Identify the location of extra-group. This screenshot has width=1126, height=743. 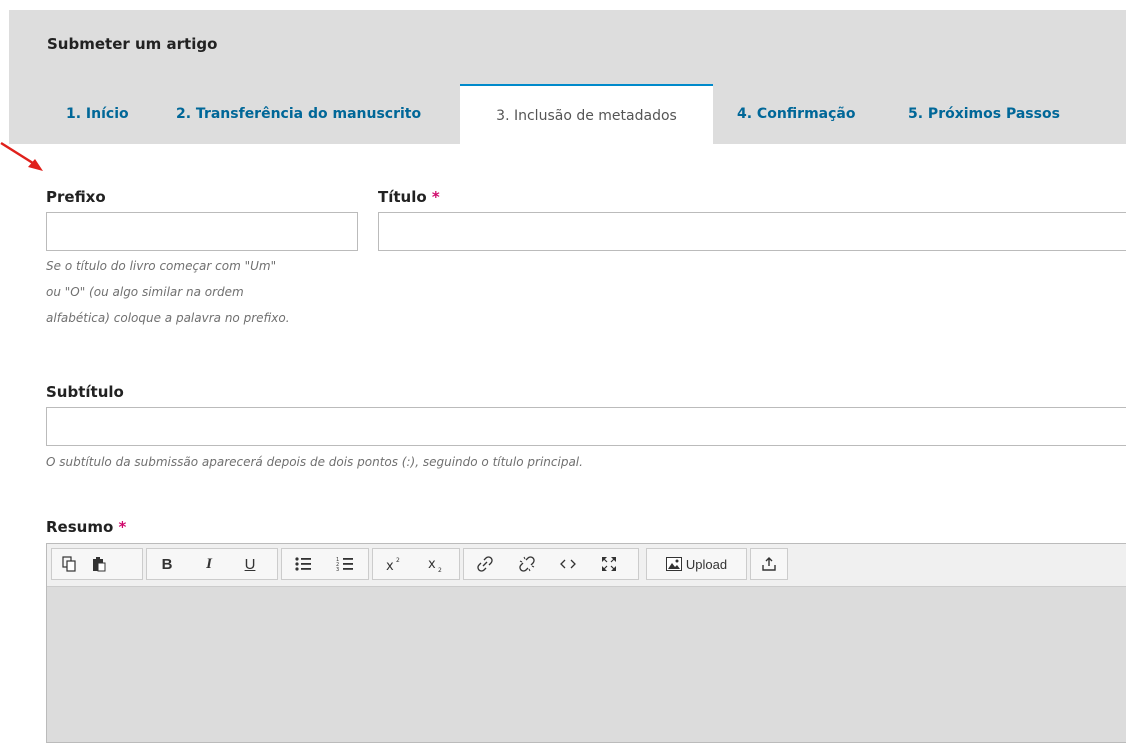
(769, 564).